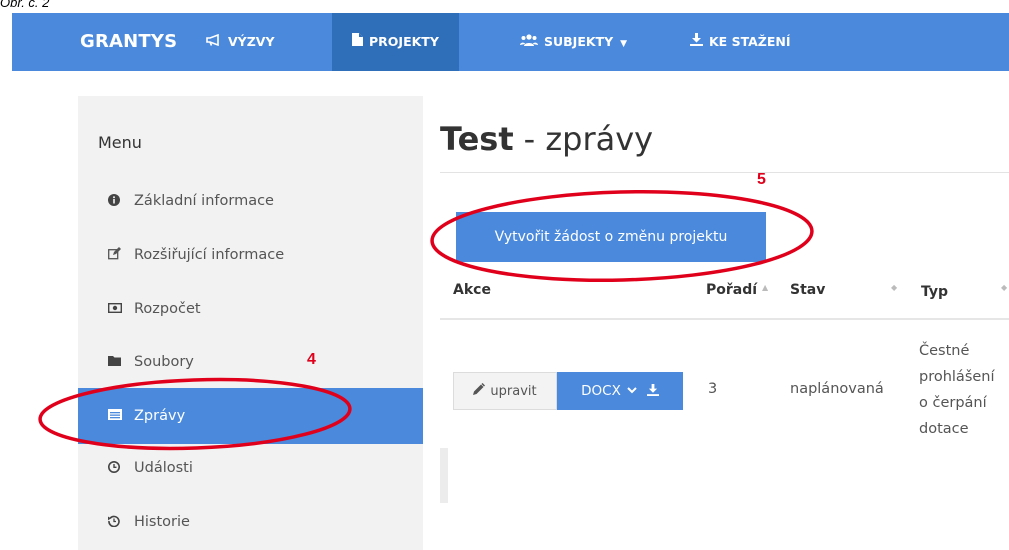 This screenshot has height=550, width=1009. Describe the element at coordinates (250, 362) in the screenshot. I see `sidebar-item-soubory: Soubory` at that location.